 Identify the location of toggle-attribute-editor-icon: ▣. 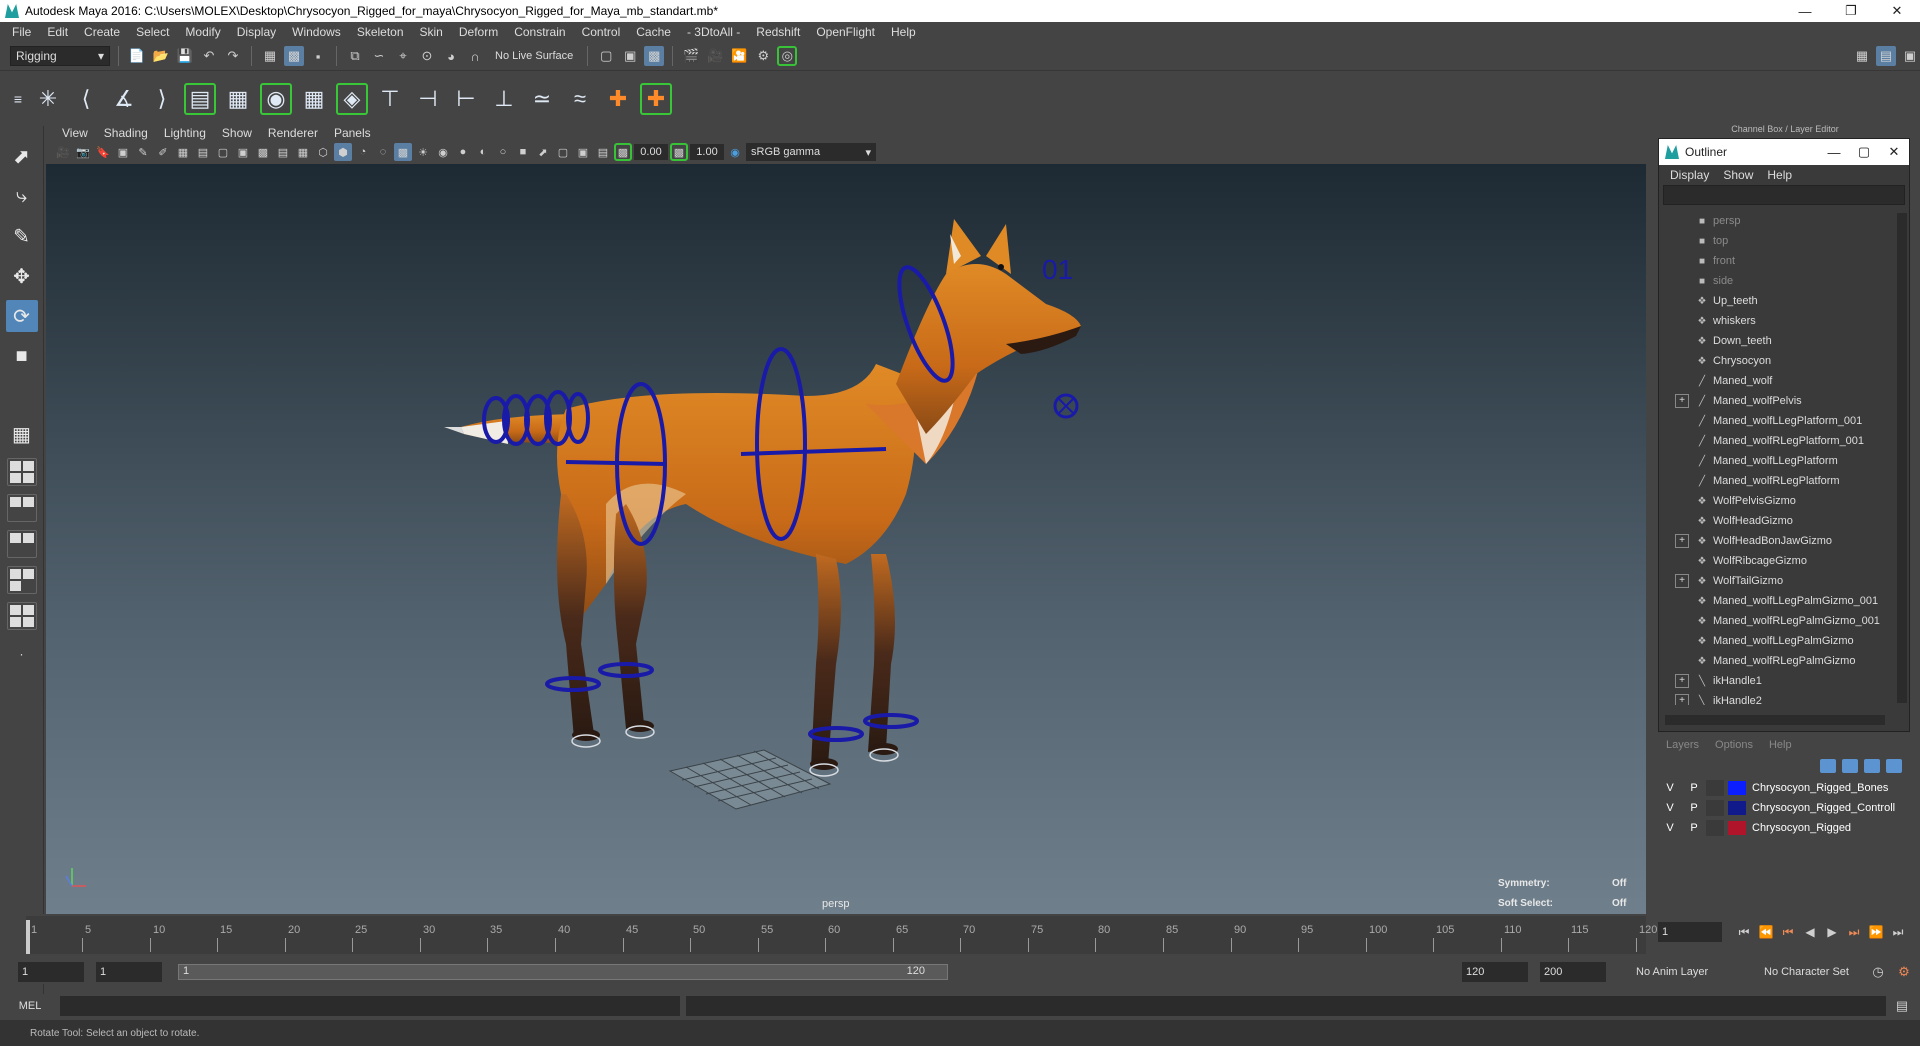
(1910, 56).